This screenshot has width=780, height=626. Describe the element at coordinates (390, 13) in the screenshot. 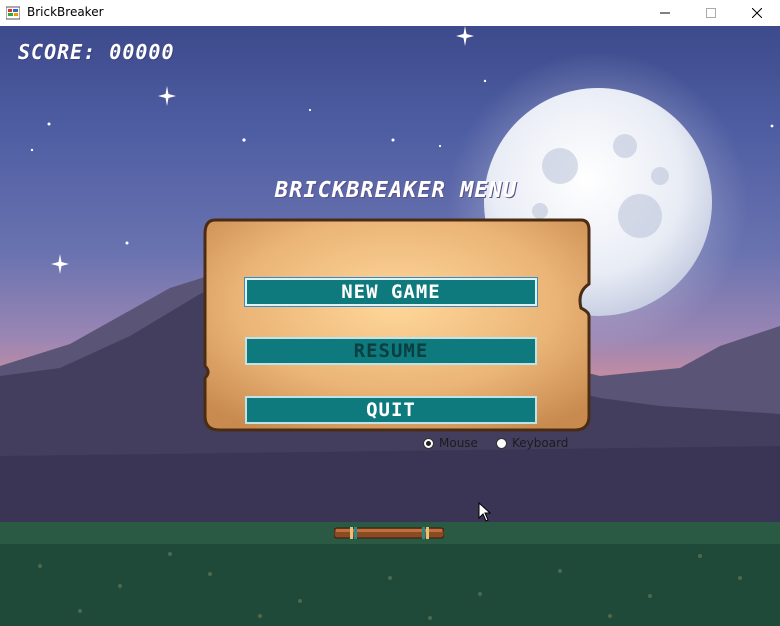

I see `window-titlebar: BrickBreaker` at that location.